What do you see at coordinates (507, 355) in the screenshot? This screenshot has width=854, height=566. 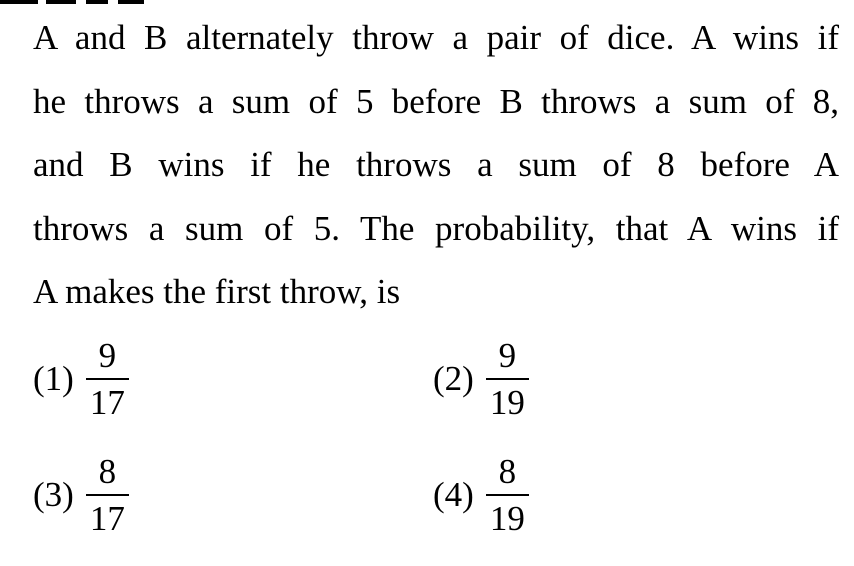 I see `option-2-numerator: 9` at bounding box center [507, 355].